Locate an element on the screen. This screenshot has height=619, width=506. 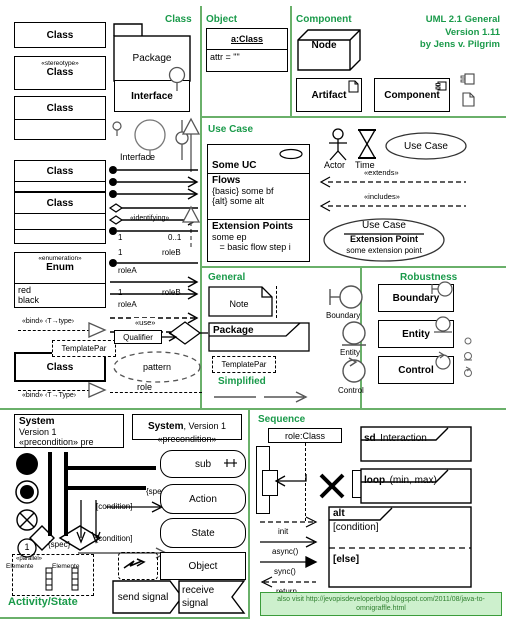
use-case-ext-1: some ep is located at coordinates (229, 237).